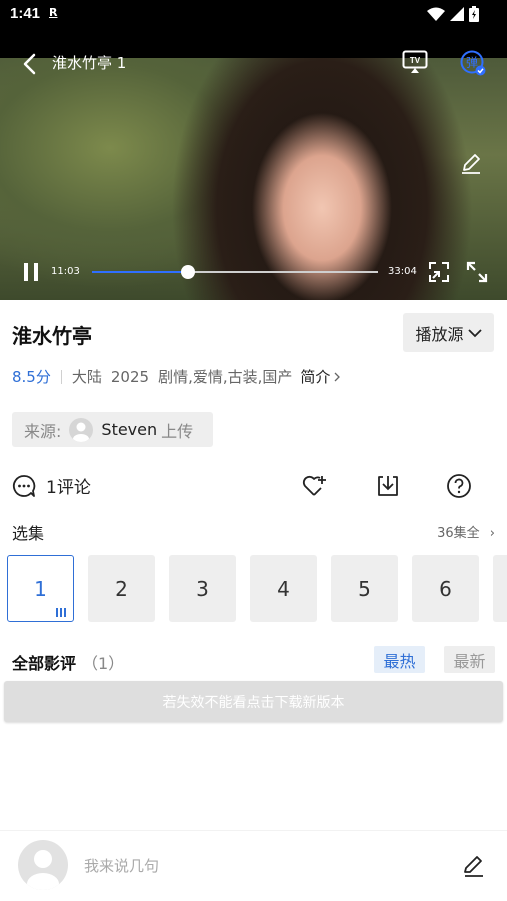  Describe the element at coordinates (89, 63) in the screenshot. I see `video-title: 淮水竹亭 1` at that location.